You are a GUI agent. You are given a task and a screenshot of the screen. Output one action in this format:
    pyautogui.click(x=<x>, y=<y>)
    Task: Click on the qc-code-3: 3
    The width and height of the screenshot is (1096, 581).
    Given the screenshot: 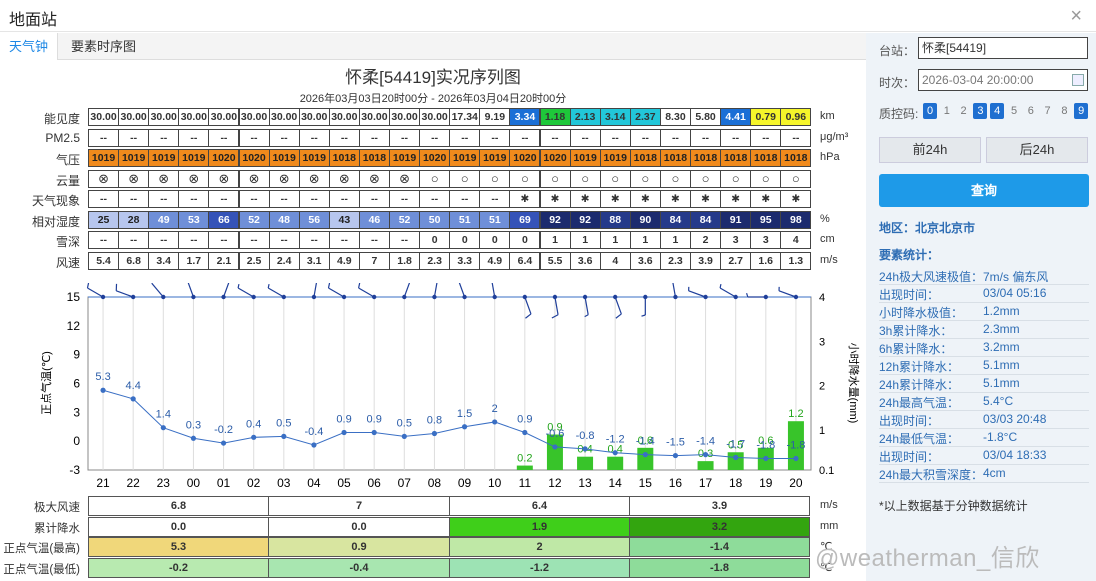 What is the action you would take?
    pyautogui.click(x=980, y=111)
    